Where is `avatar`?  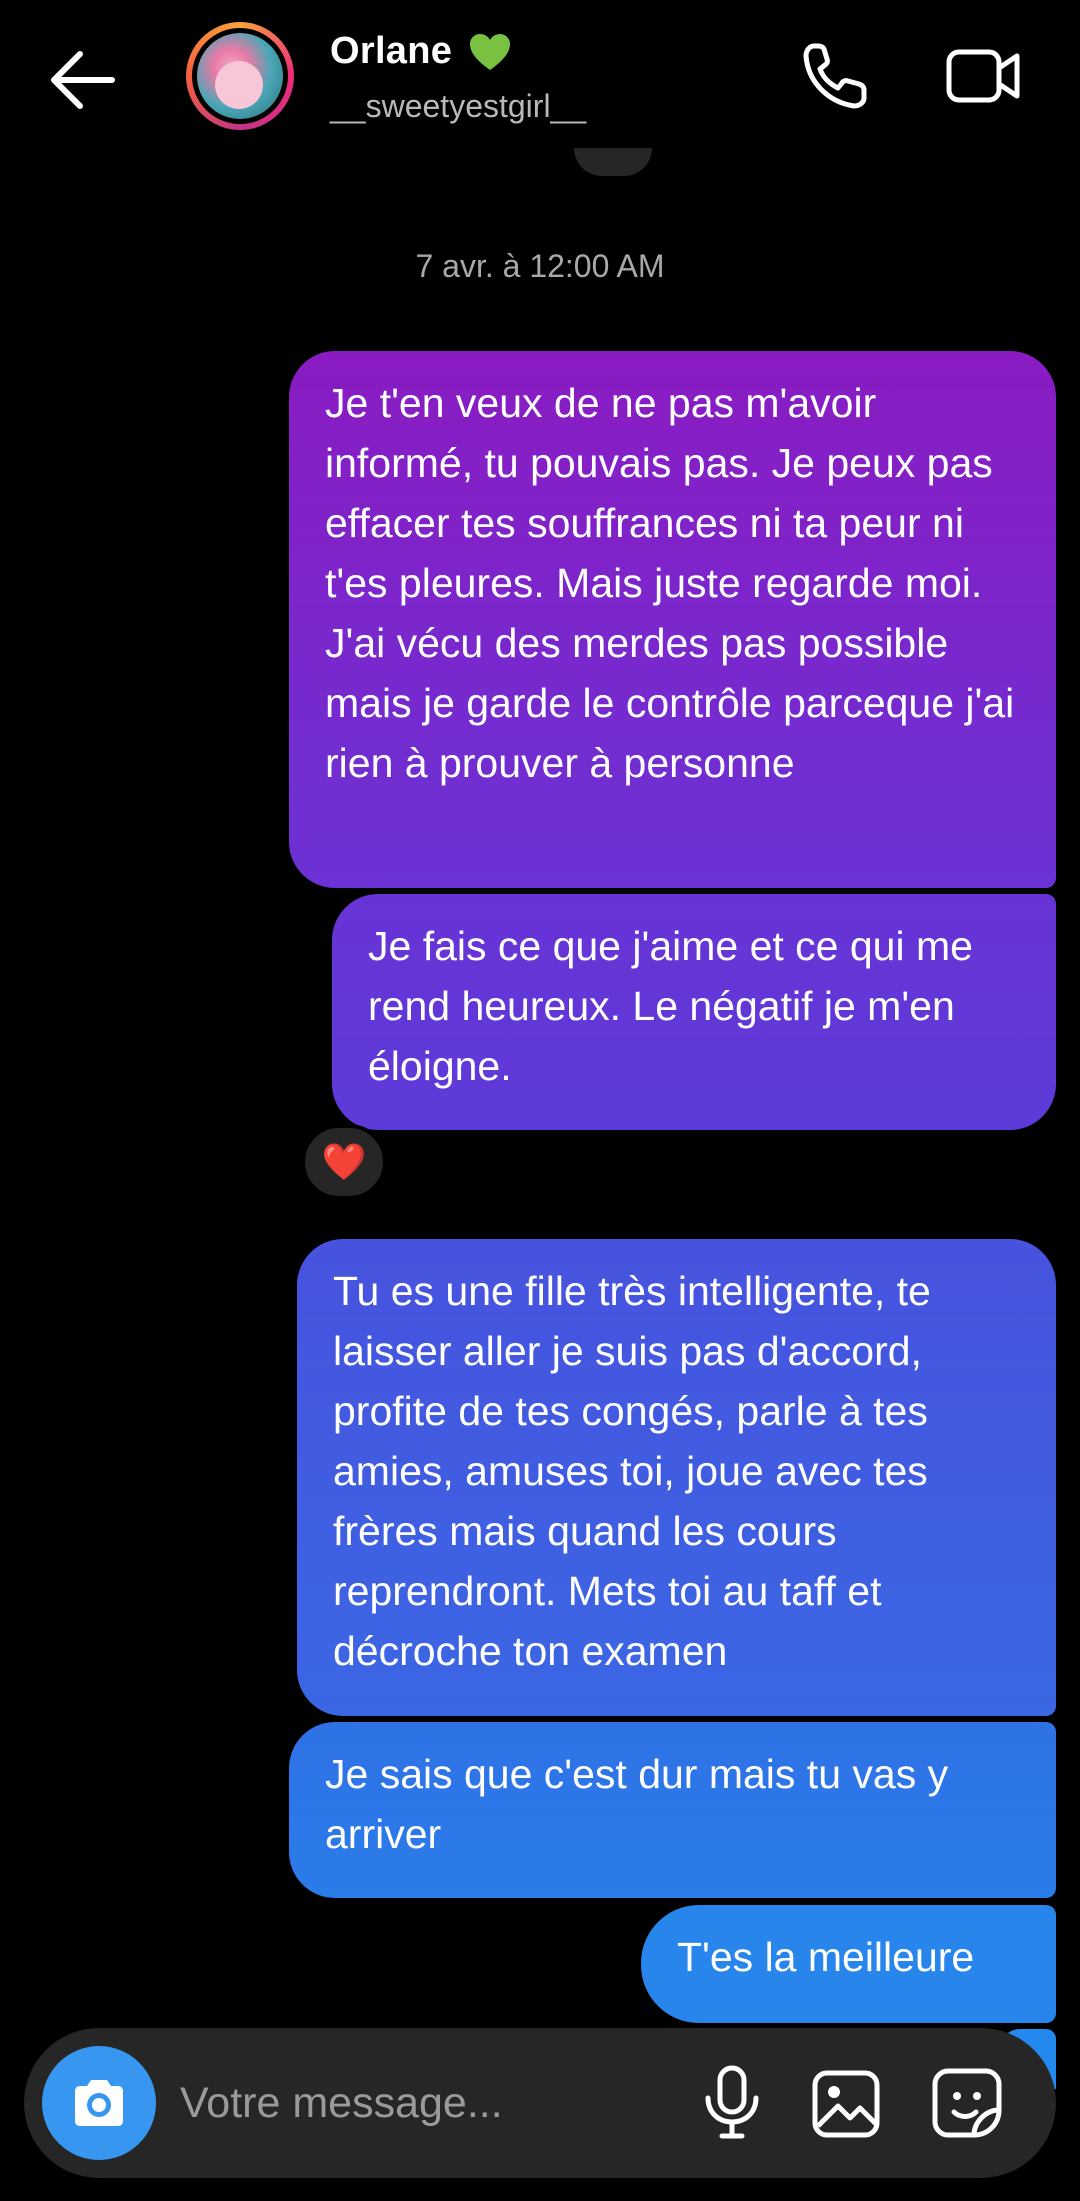
avatar is located at coordinates (240, 76).